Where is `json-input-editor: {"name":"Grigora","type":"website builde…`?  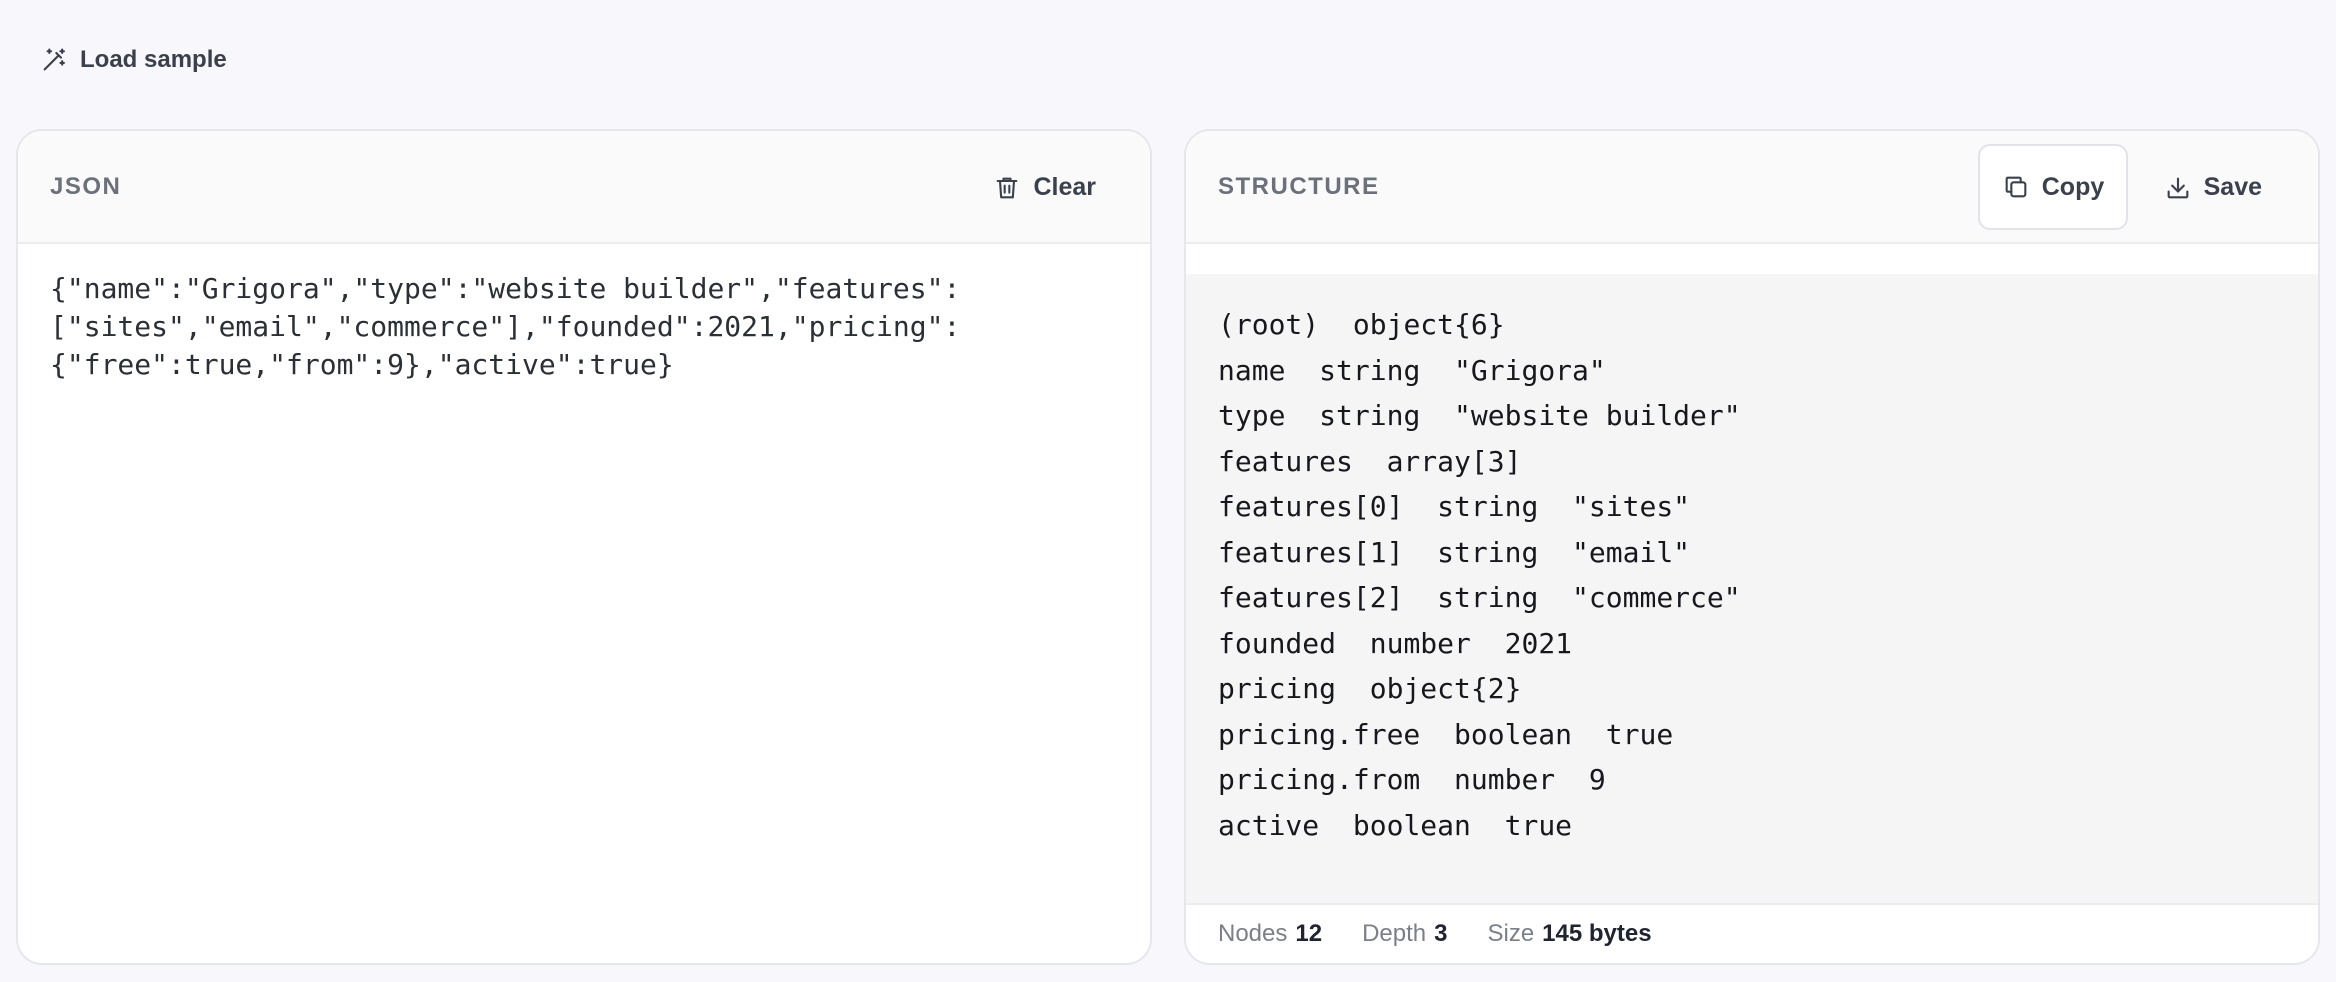
json-input-editor: {"name":"Grigora","type":"website builde… is located at coordinates (530, 327).